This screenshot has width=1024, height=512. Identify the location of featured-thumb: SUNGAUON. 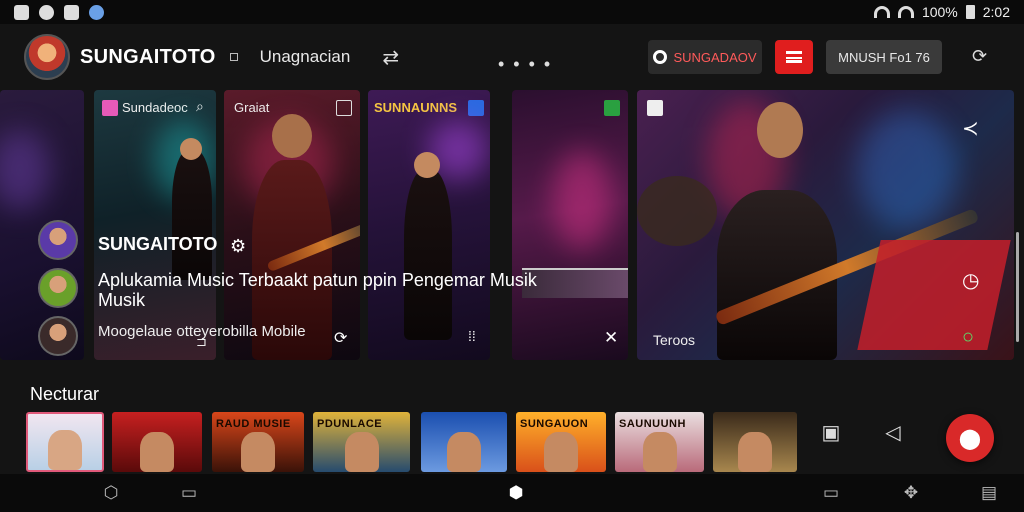
(561, 442).